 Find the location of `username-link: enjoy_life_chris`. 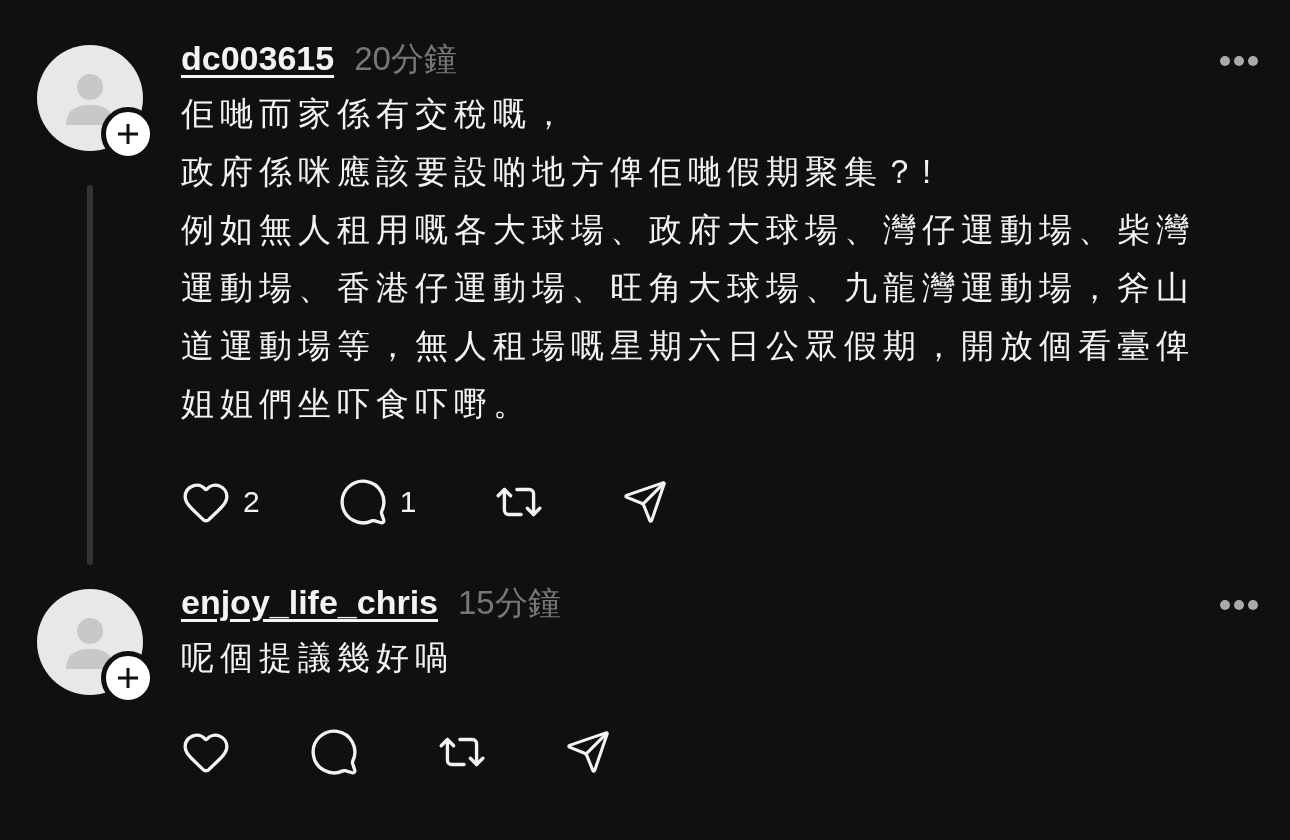

username-link: enjoy_life_chris is located at coordinates (309, 602).